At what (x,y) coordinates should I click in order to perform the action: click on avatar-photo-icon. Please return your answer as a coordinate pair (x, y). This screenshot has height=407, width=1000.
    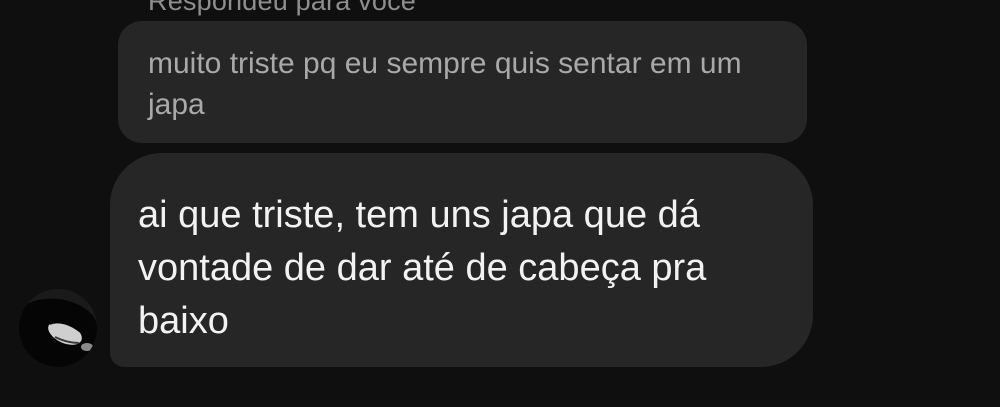
    Looking at the image, I should click on (58, 328).